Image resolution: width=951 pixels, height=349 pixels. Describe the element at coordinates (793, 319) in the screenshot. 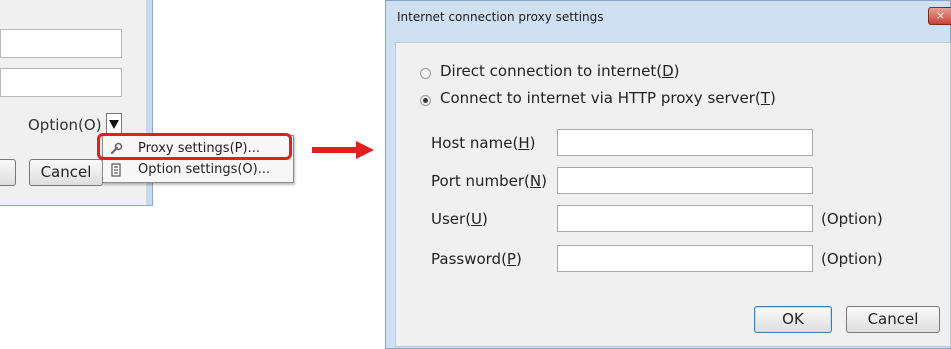

I see `ok-button: OK` at that location.